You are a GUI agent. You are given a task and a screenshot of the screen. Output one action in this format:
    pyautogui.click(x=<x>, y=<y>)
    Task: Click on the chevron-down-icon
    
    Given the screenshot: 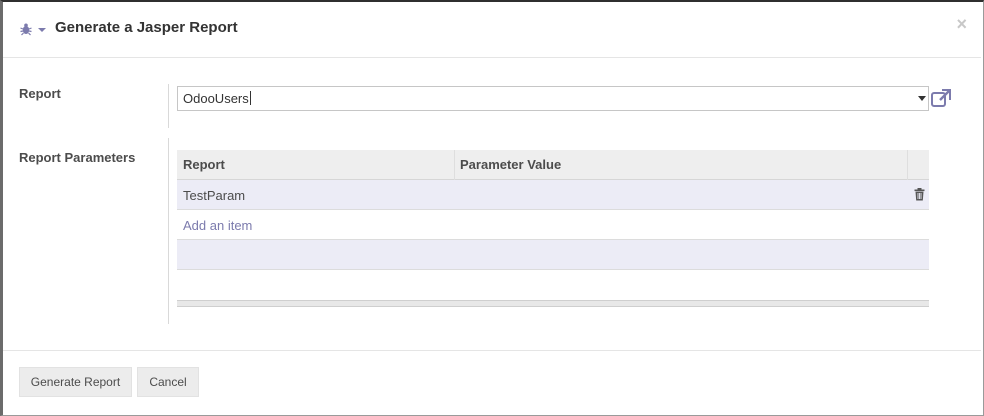 What is the action you would take?
    pyautogui.click(x=42, y=28)
    